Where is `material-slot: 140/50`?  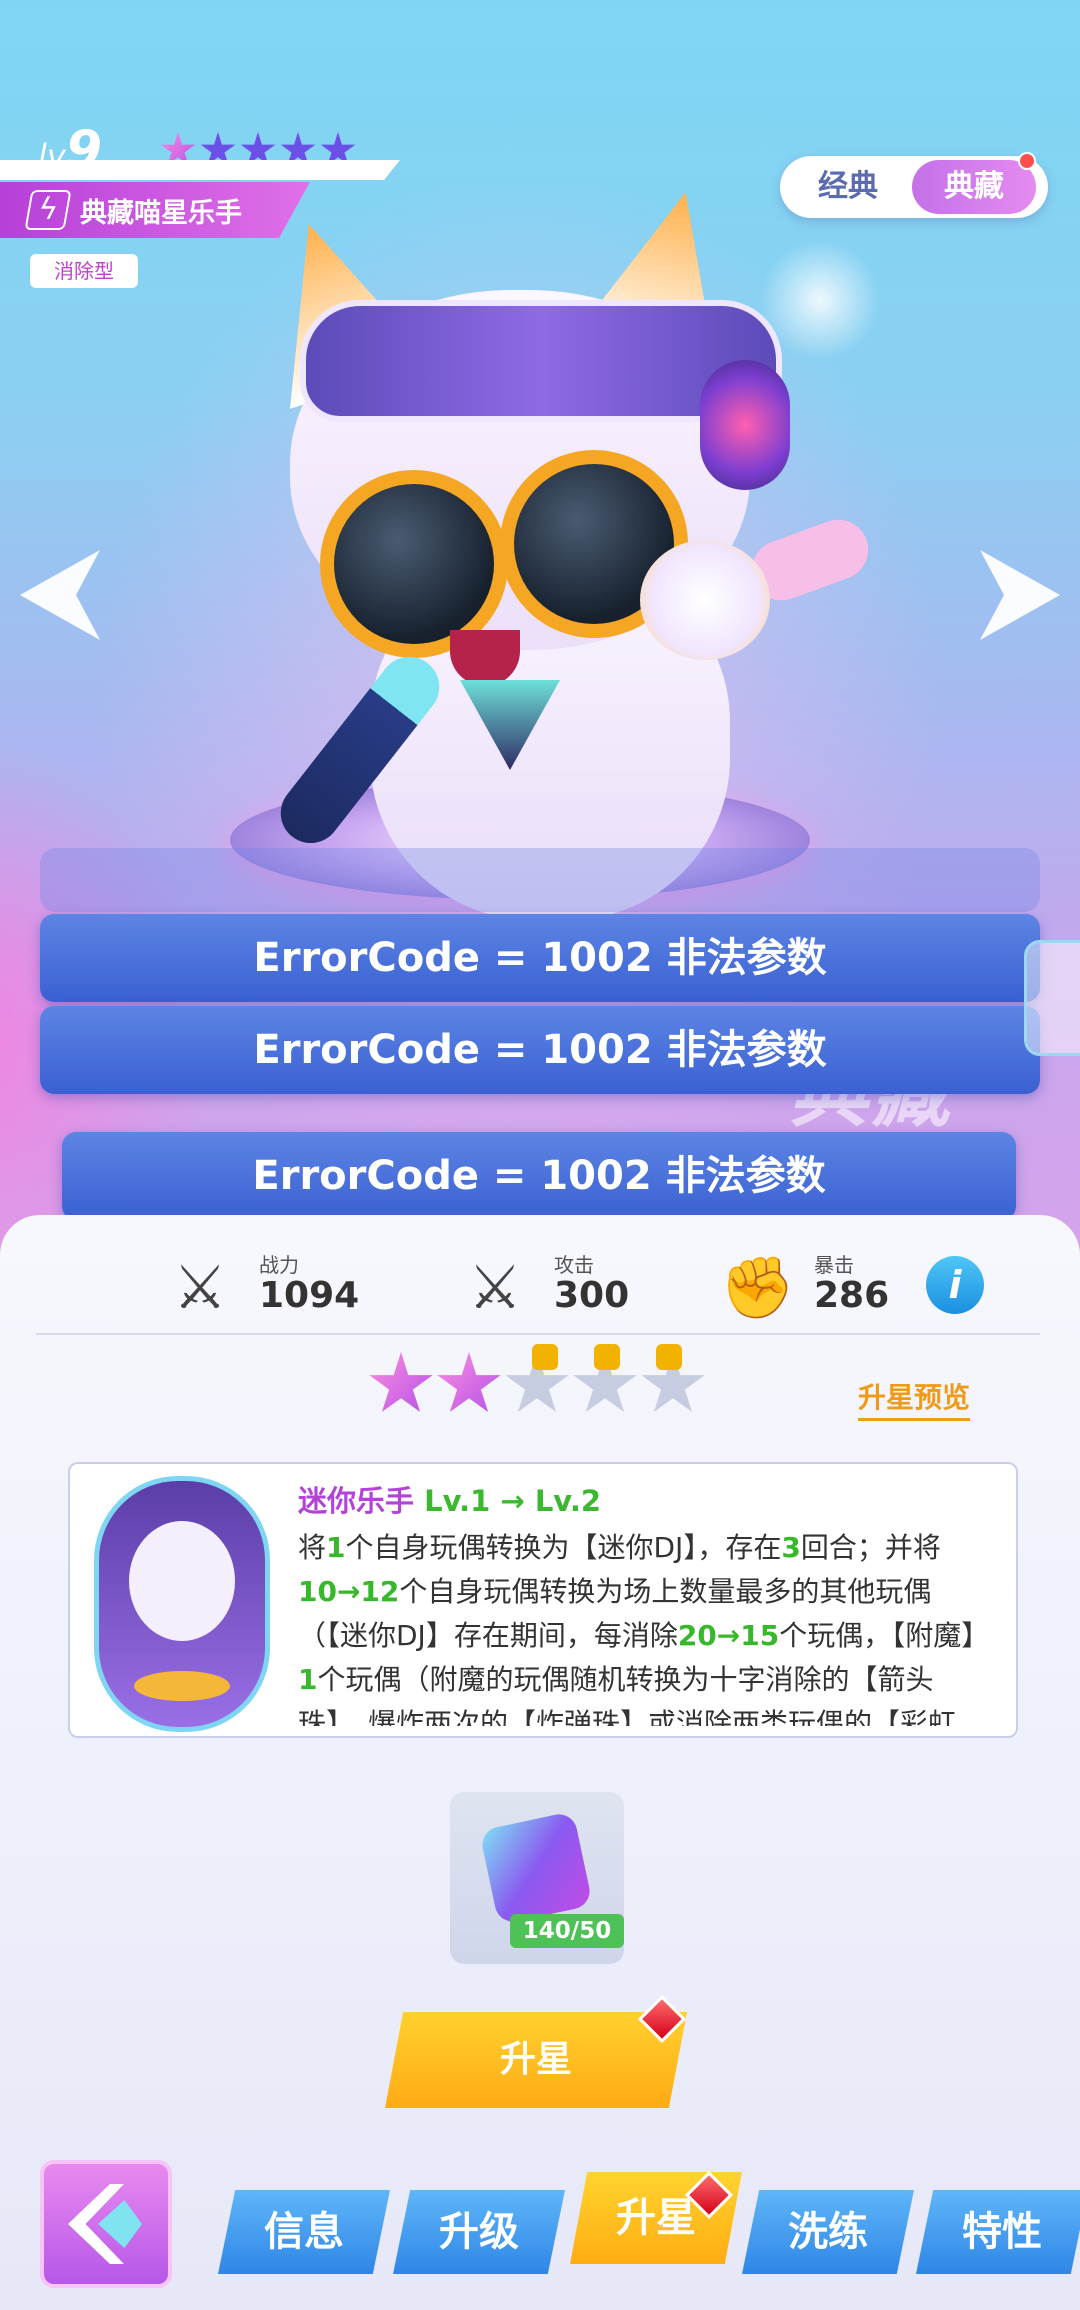 material-slot: 140/50 is located at coordinates (537, 1878).